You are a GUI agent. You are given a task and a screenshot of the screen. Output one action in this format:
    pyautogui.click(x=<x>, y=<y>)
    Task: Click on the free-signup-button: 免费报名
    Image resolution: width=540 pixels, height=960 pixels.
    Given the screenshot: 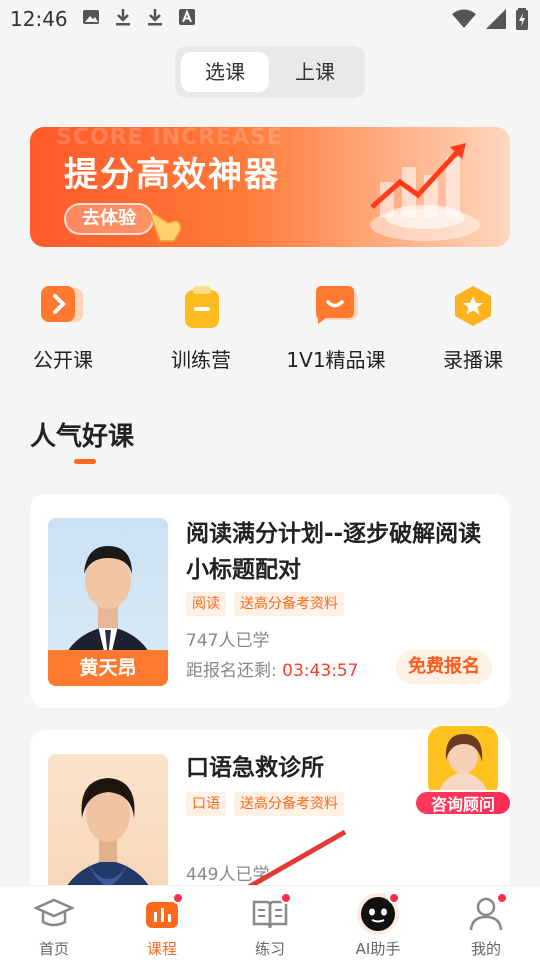 What is the action you would take?
    pyautogui.click(x=444, y=667)
    